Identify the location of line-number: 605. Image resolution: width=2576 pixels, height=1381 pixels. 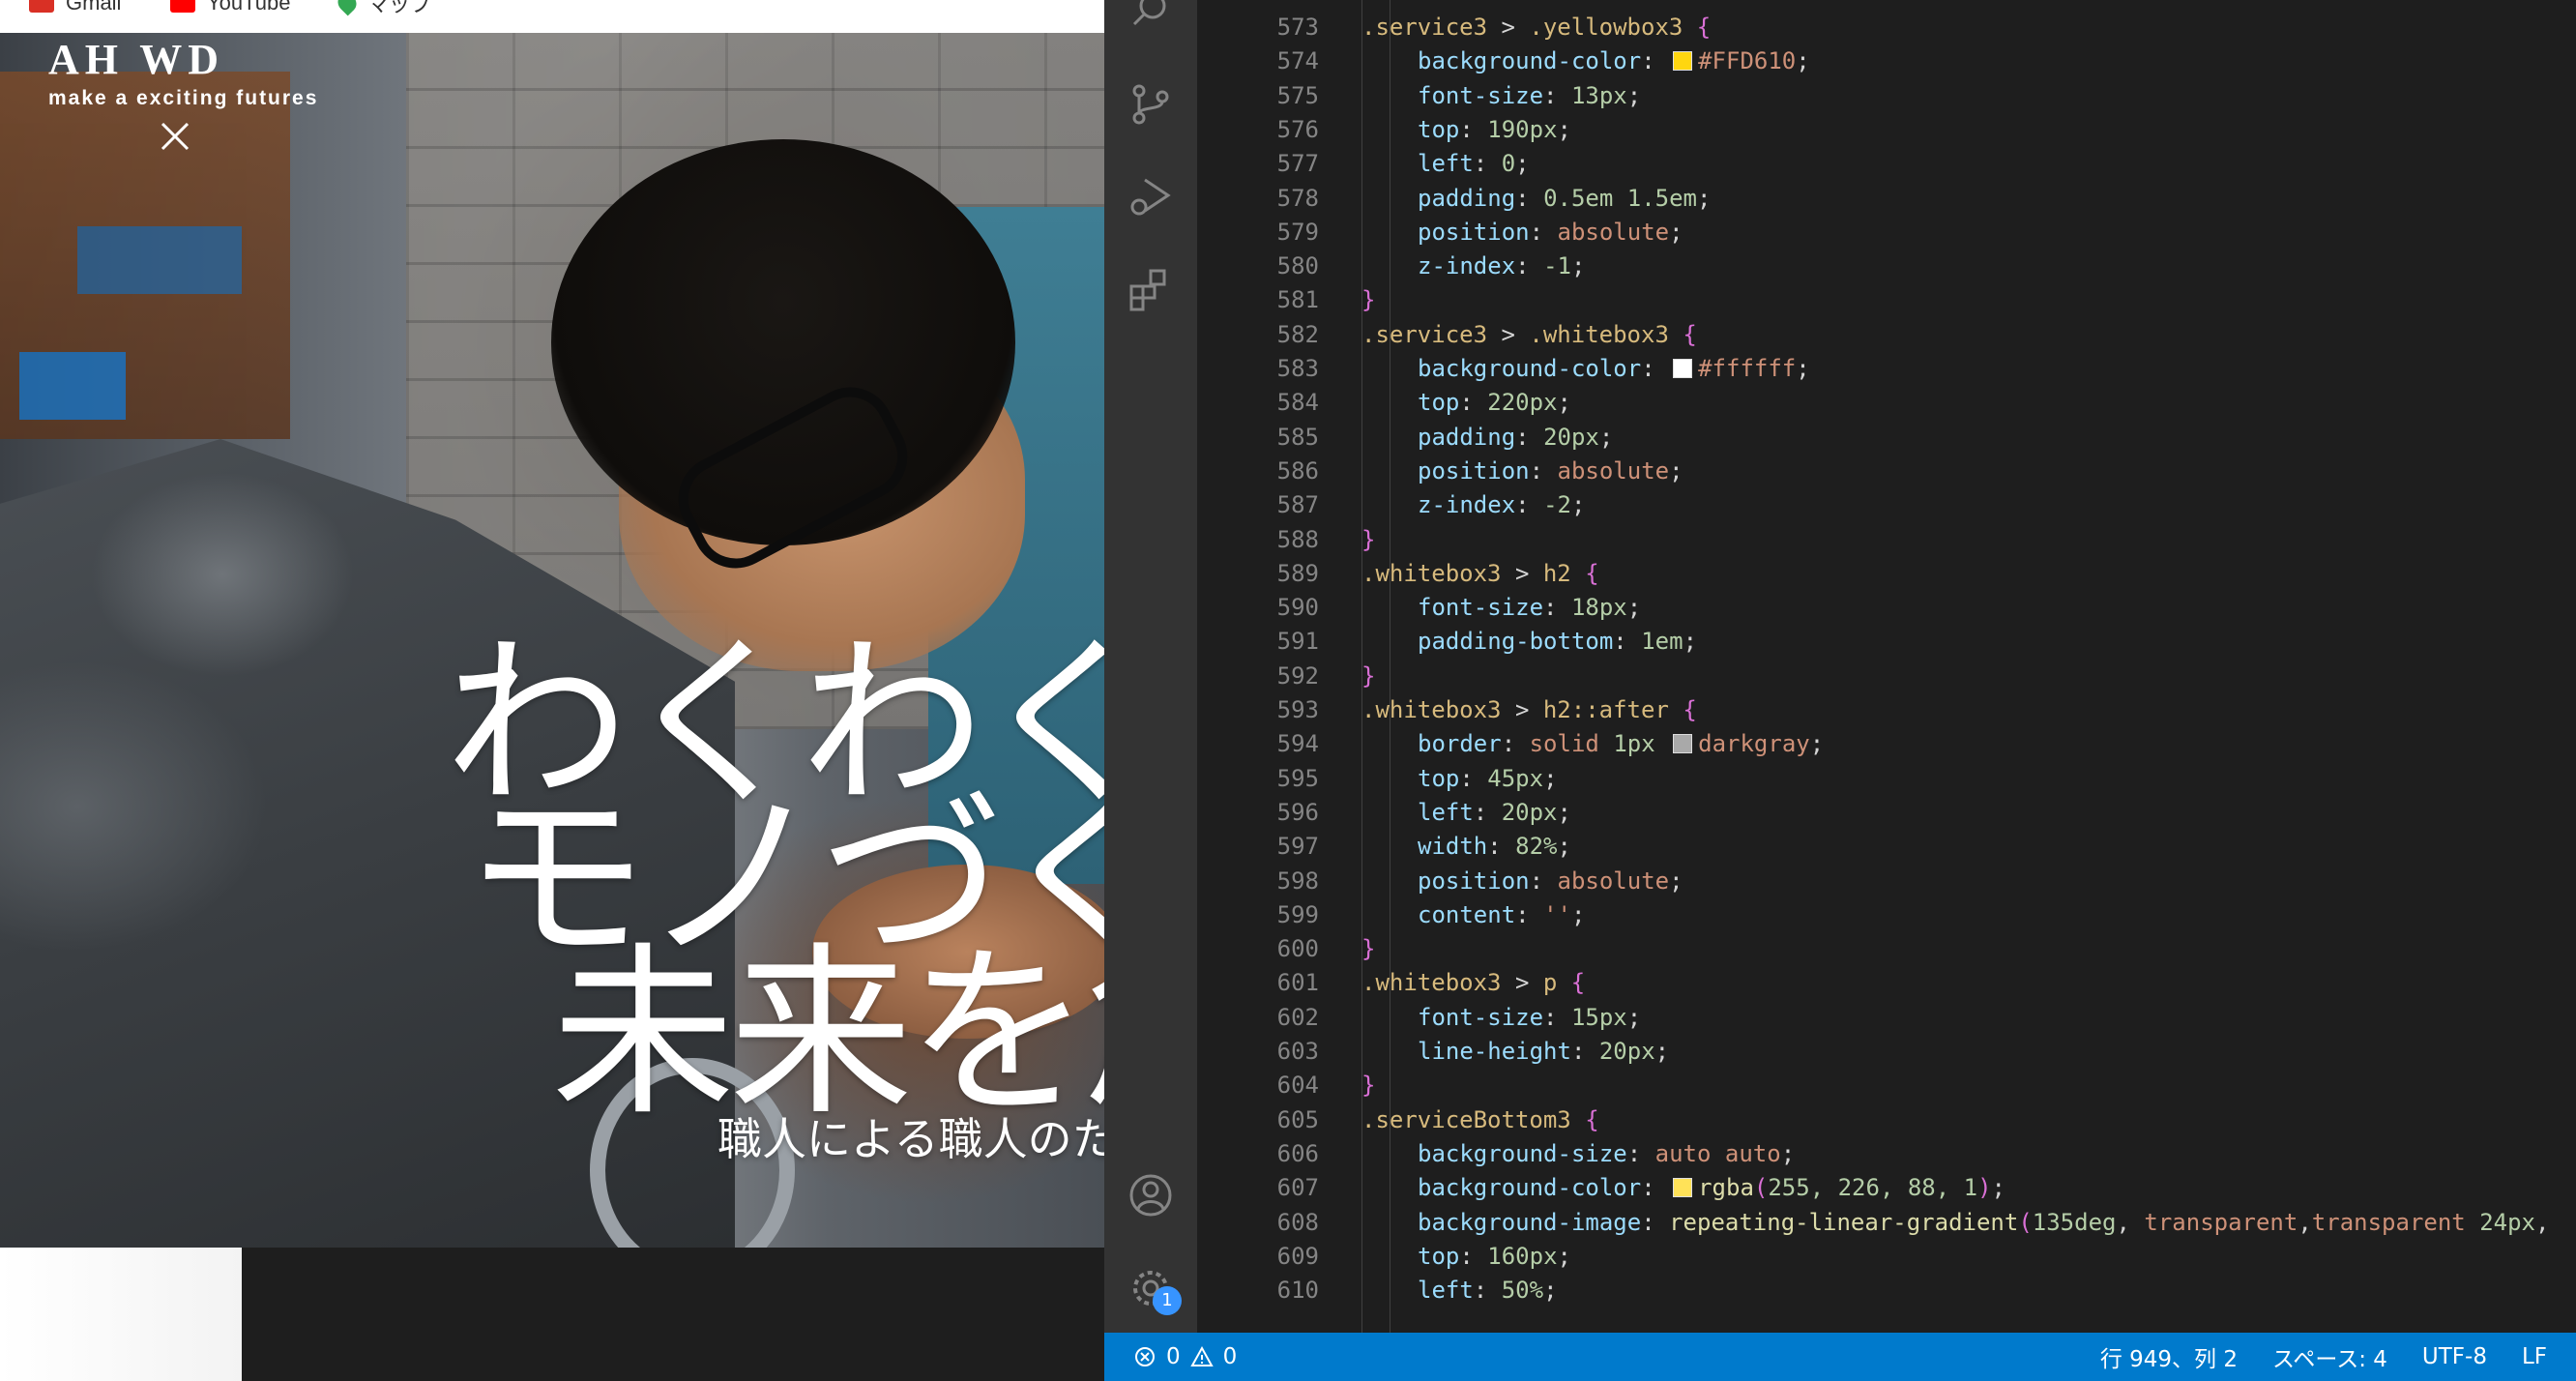
(1297, 1119).